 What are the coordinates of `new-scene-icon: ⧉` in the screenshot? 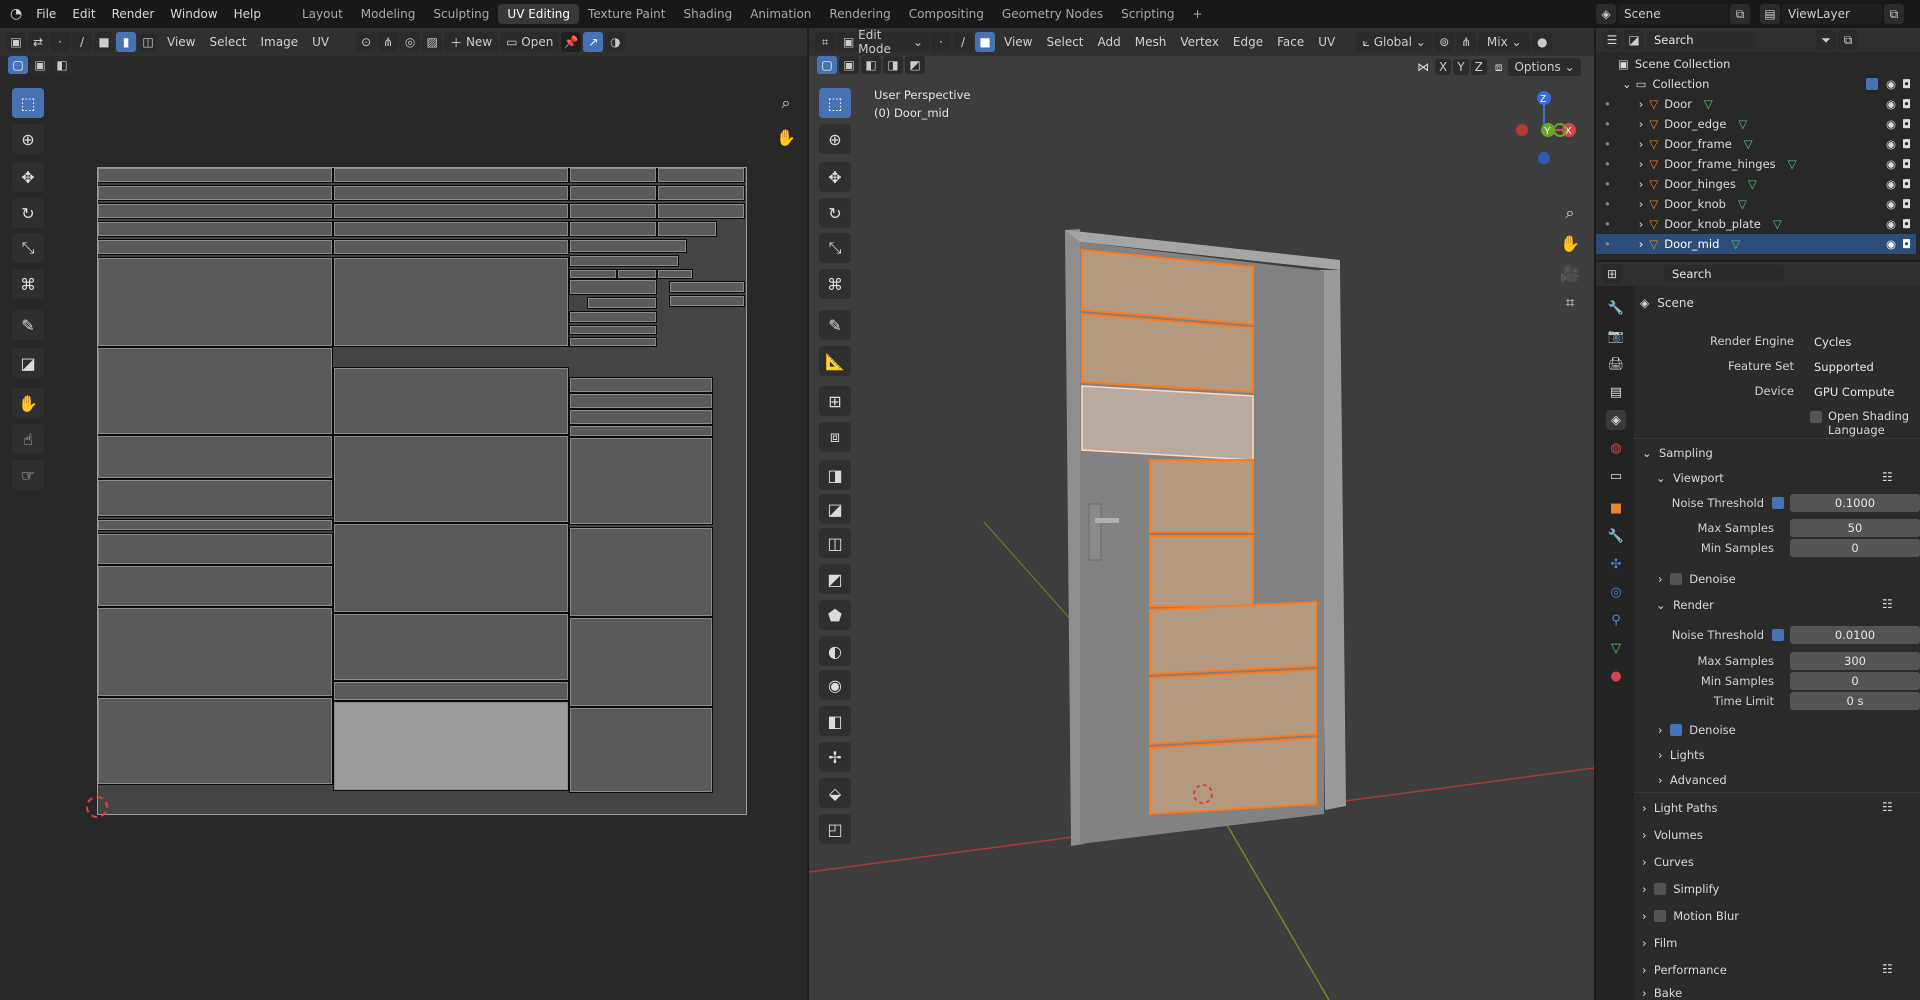 It's located at (1740, 14).